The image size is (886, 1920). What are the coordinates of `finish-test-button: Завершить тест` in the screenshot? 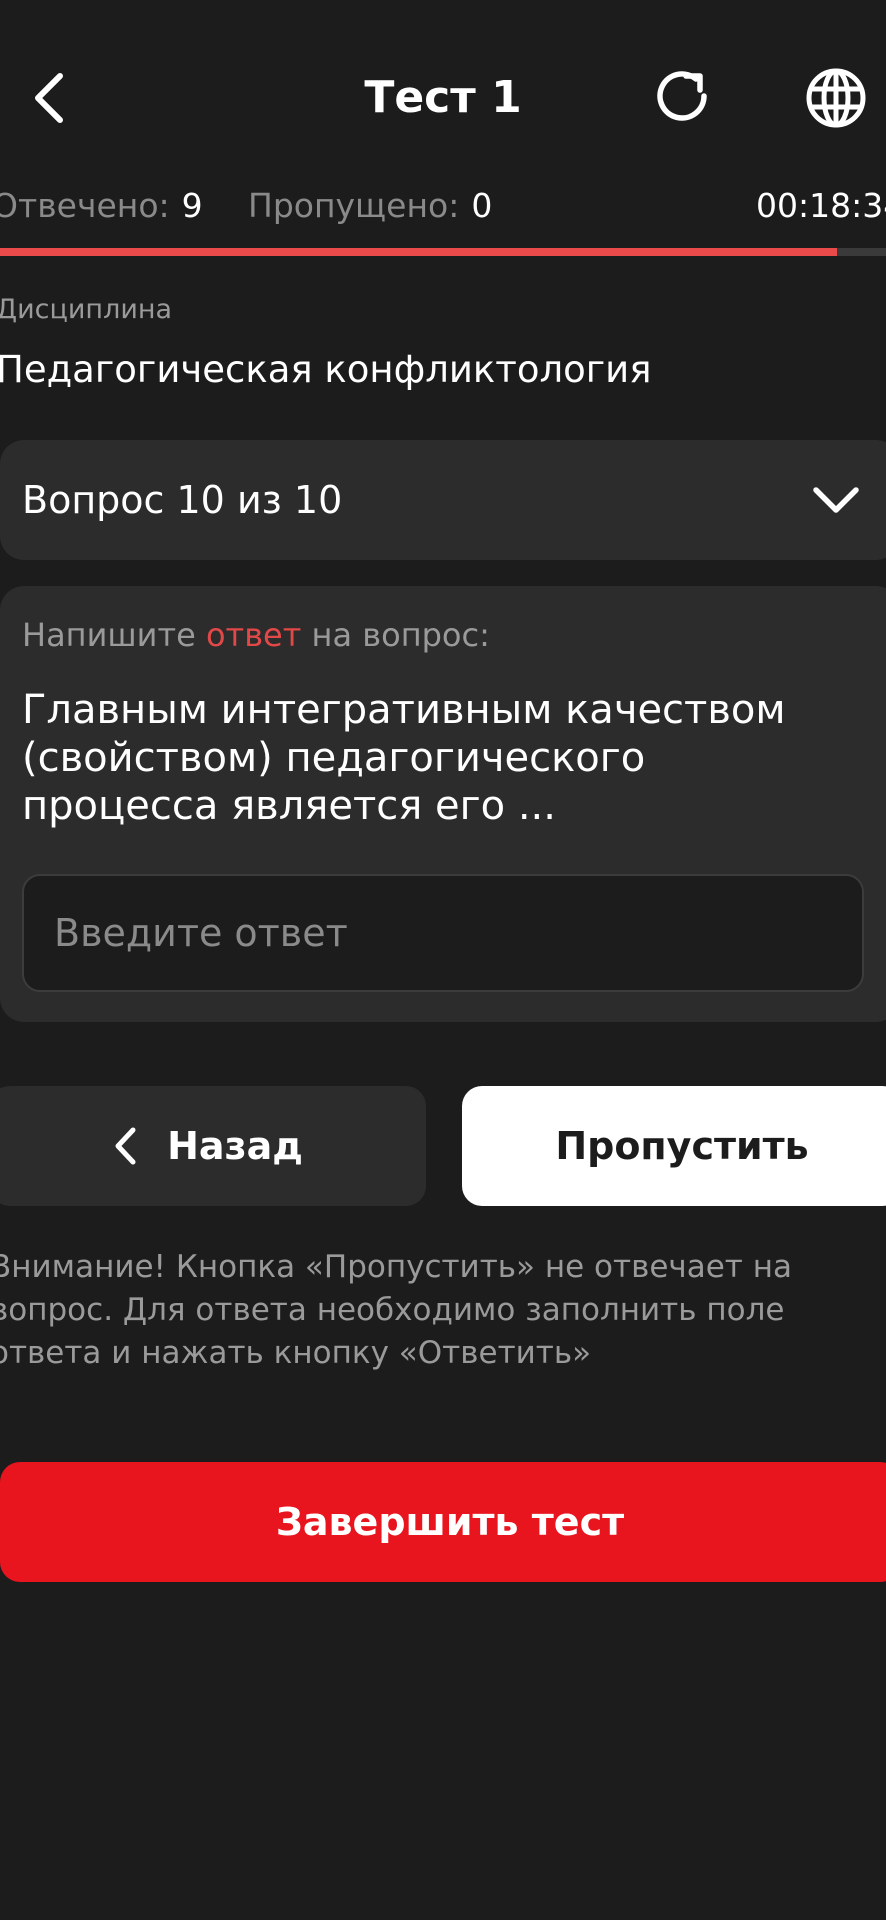 It's located at (443, 1522).